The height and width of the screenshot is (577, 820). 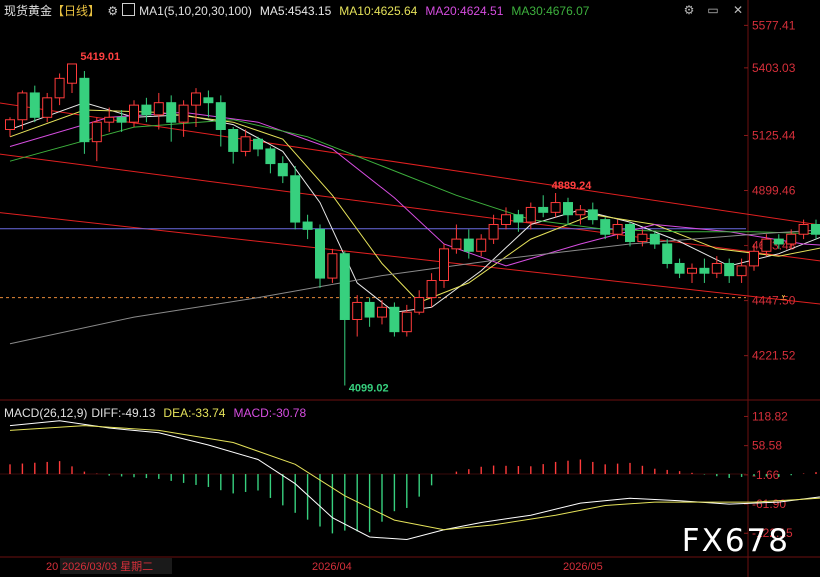 I want to click on annotation-low: 4099.02, so click(x=369, y=388).